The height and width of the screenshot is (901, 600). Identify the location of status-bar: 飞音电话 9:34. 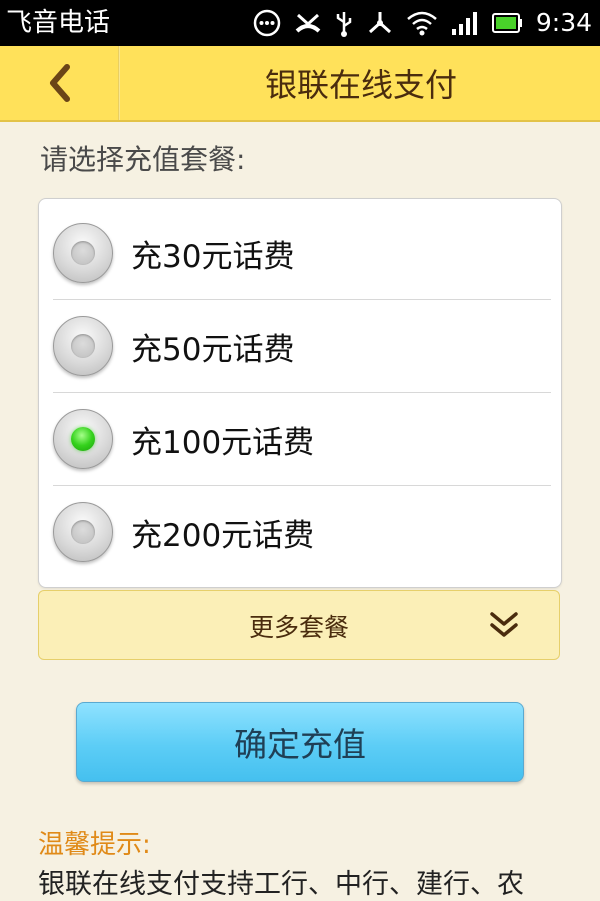
(300, 23).